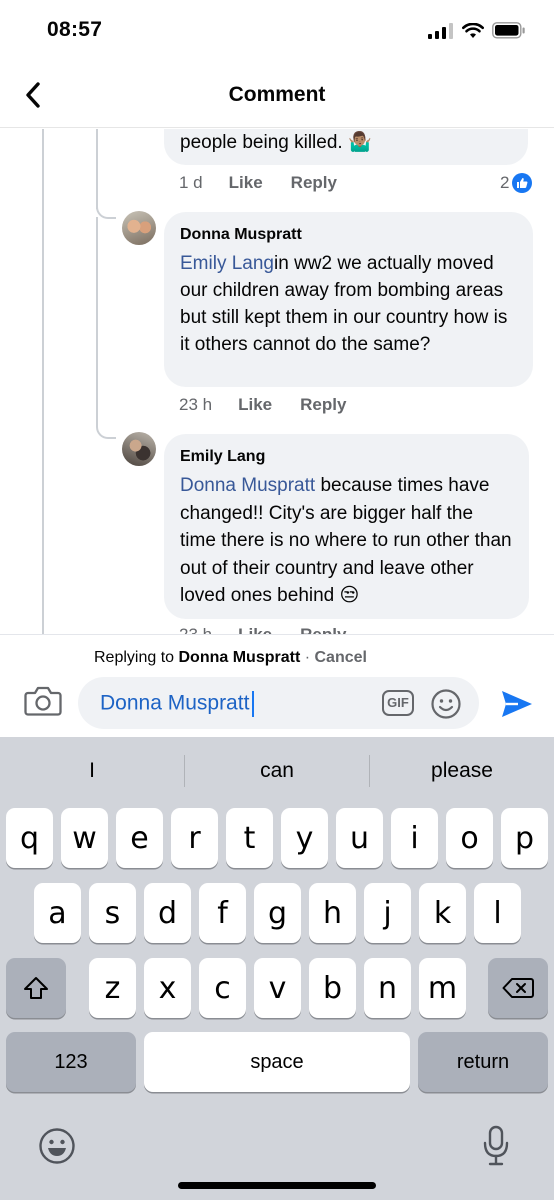 The image size is (554, 1200). Describe the element at coordinates (517, 704) in the screenshot. I see `send-icon` at that location.